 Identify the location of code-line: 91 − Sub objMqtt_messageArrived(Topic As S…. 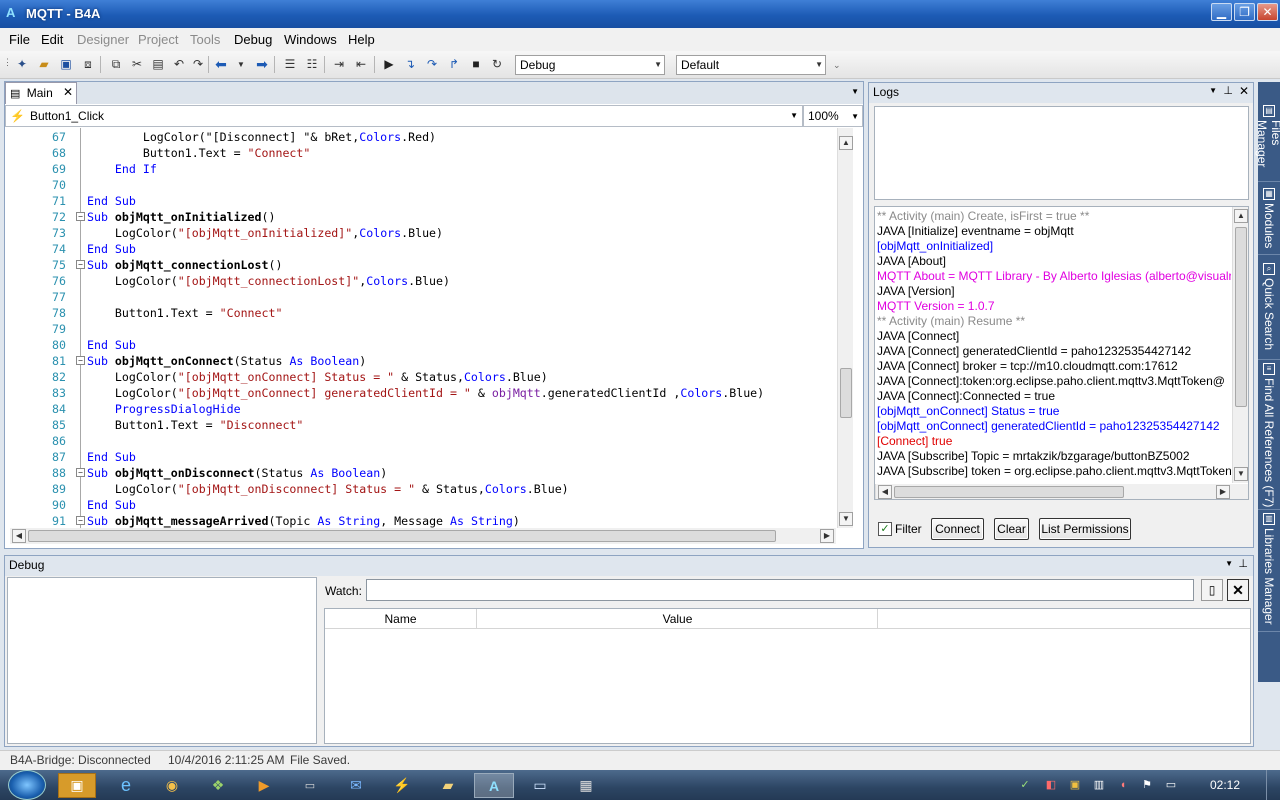
(422, 520).